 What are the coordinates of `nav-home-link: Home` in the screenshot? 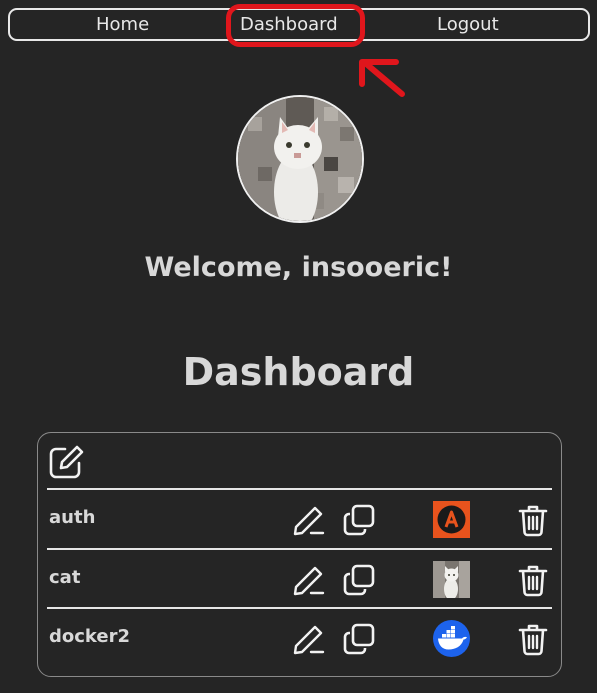 It's located at (122, 25).